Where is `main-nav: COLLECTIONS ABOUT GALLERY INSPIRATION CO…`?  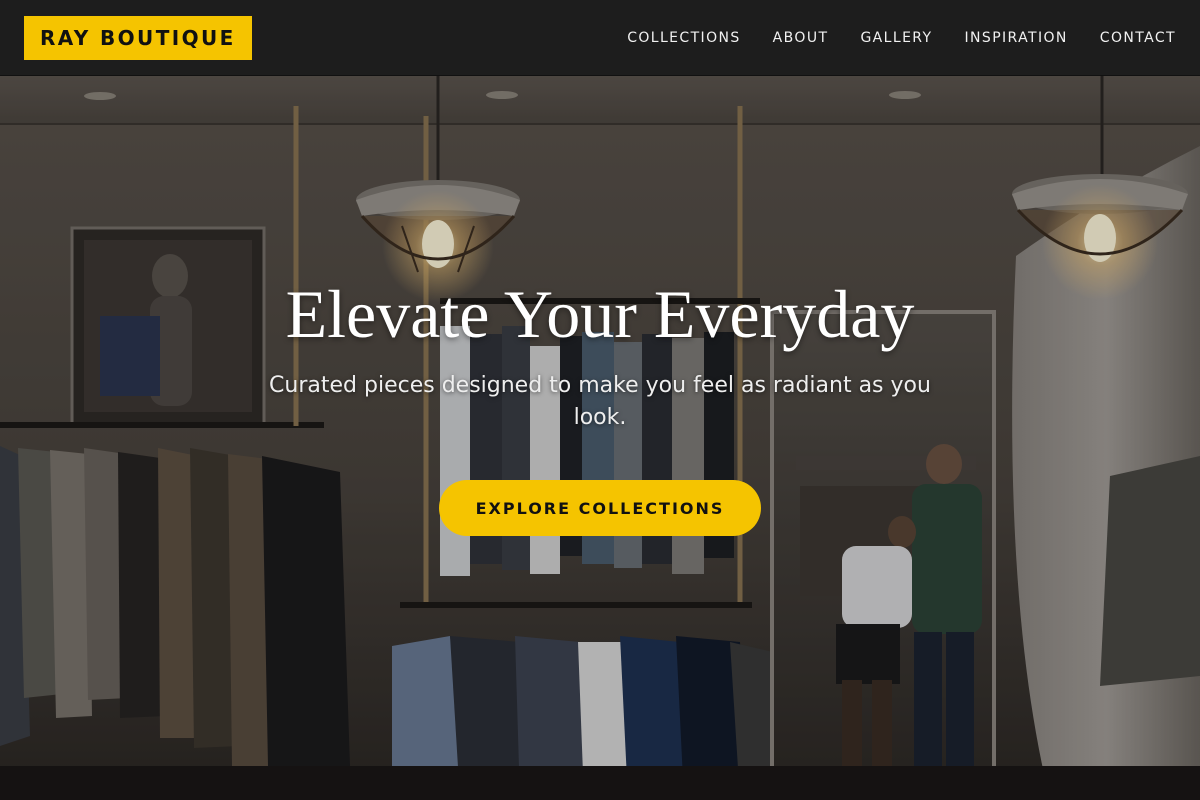
main-nav: COLLECTIONS ABOUT GALLERY INSPIRATION CO… is located at coordinates (885, 38).